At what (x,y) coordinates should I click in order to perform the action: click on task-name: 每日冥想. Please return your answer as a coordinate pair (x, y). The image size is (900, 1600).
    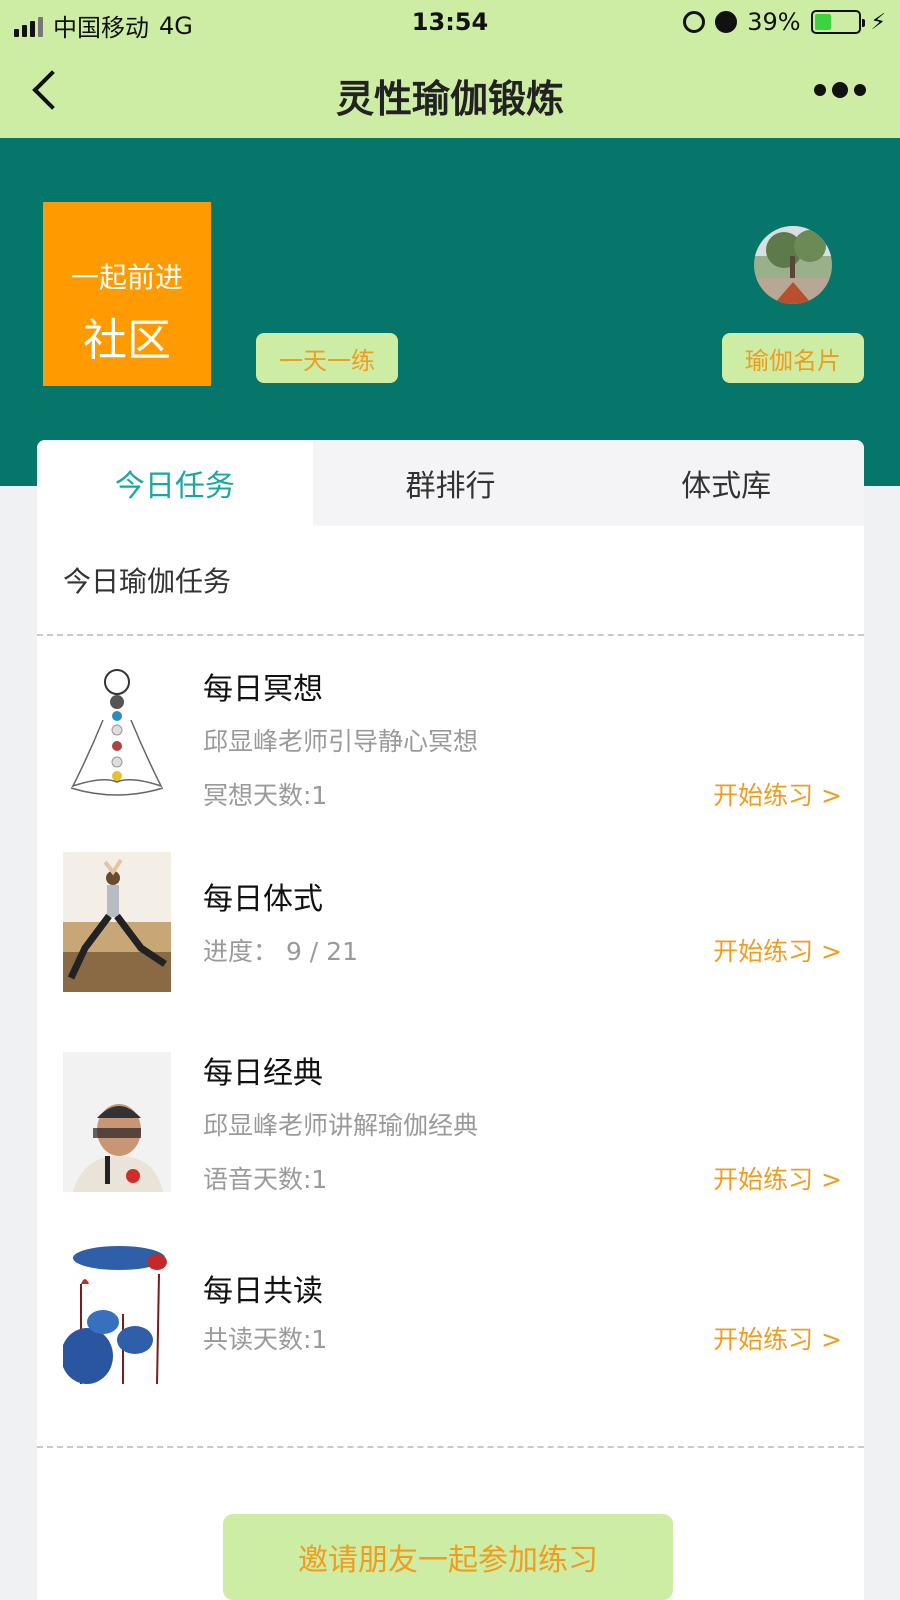
    Looking at the image, I should click on (263, 689).